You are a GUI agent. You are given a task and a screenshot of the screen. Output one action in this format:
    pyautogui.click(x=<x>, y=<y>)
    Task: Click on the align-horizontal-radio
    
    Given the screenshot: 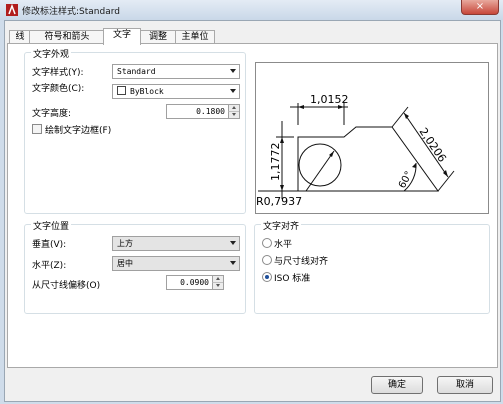 What is the action you would take?
    pyautogui.click(x=267, y=243)
    